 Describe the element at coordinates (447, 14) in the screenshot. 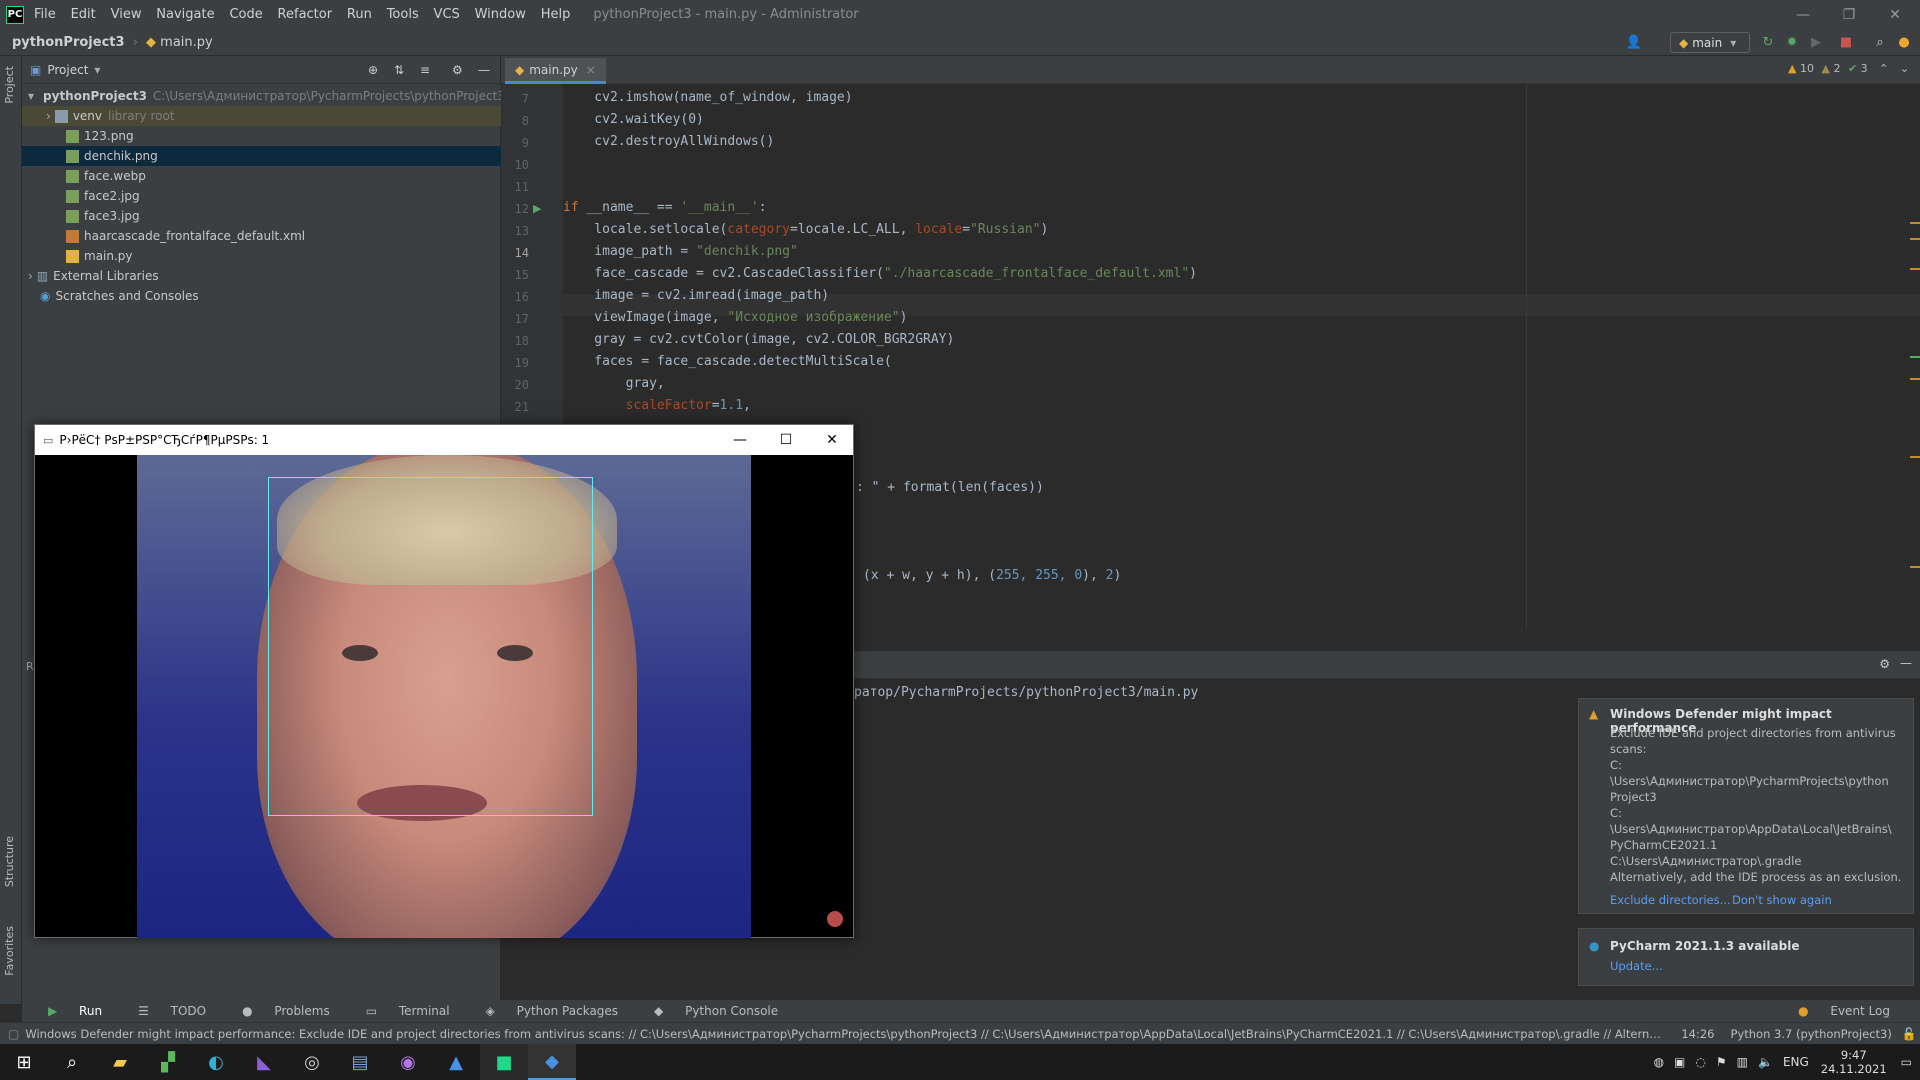

I see `menu-vcs: VCS` at that location.